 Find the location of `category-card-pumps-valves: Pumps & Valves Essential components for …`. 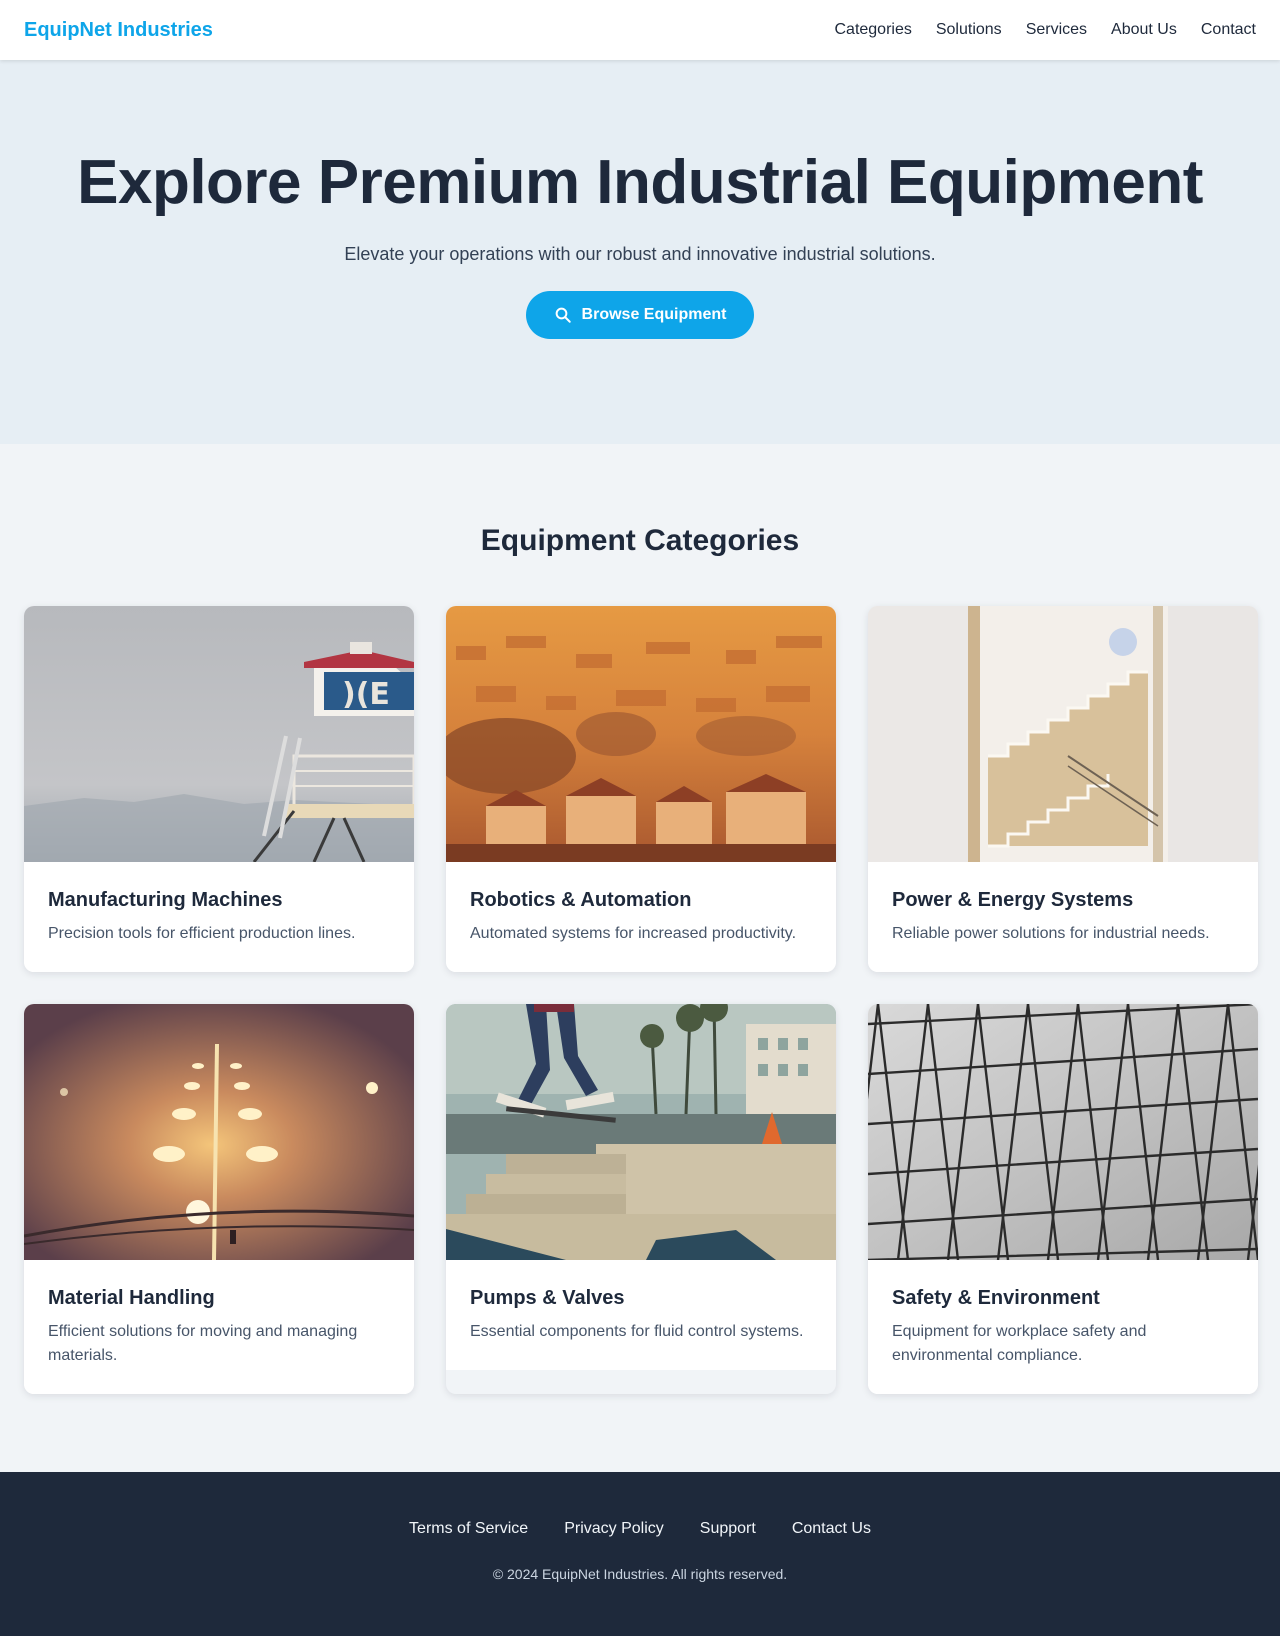

category-card-pumps-valves: Pumps & Valves Essential components for … is located at coordinates (641, 1199).